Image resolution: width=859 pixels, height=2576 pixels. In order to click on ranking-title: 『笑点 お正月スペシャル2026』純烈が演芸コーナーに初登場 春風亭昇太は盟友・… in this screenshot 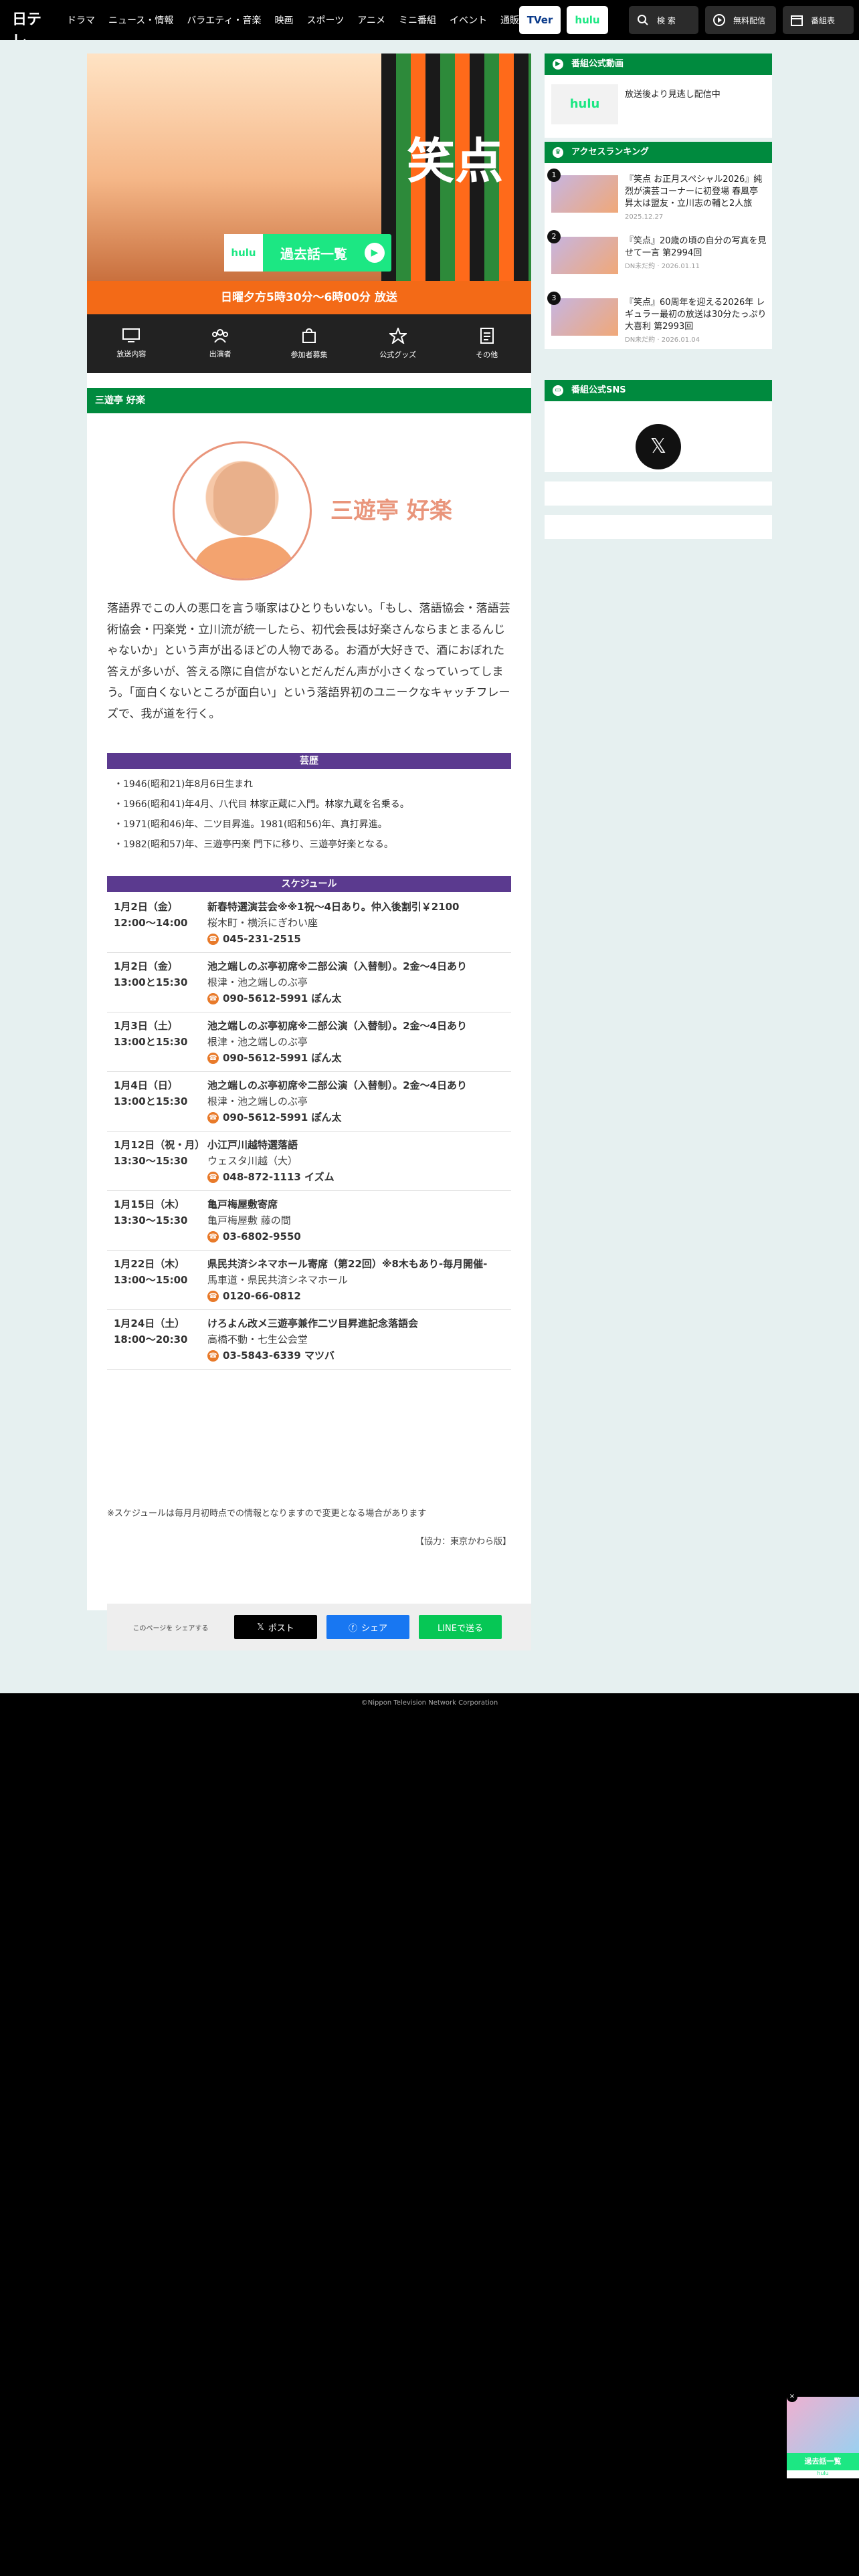, I will do `click(694, 192)`.